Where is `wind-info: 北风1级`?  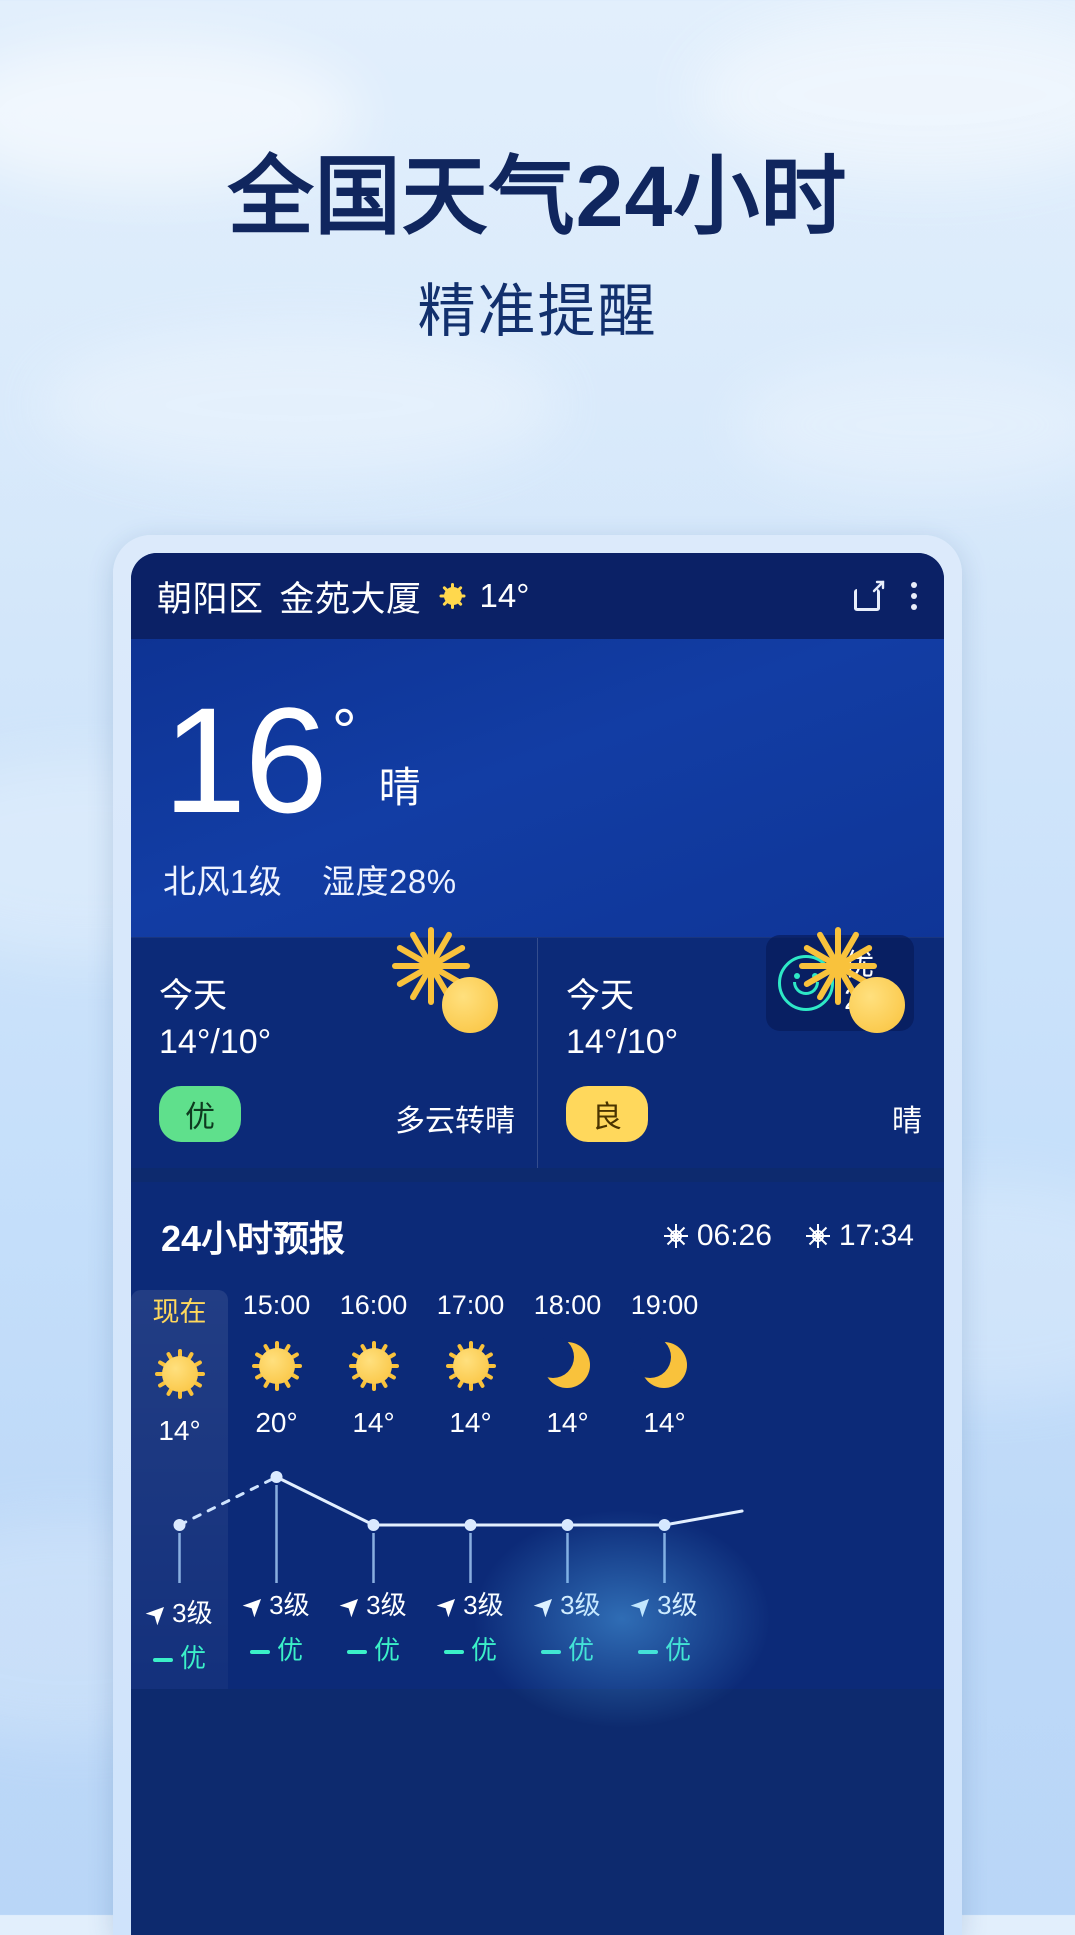
wind-info: 北风1级 is located at coordinates (223, 881).